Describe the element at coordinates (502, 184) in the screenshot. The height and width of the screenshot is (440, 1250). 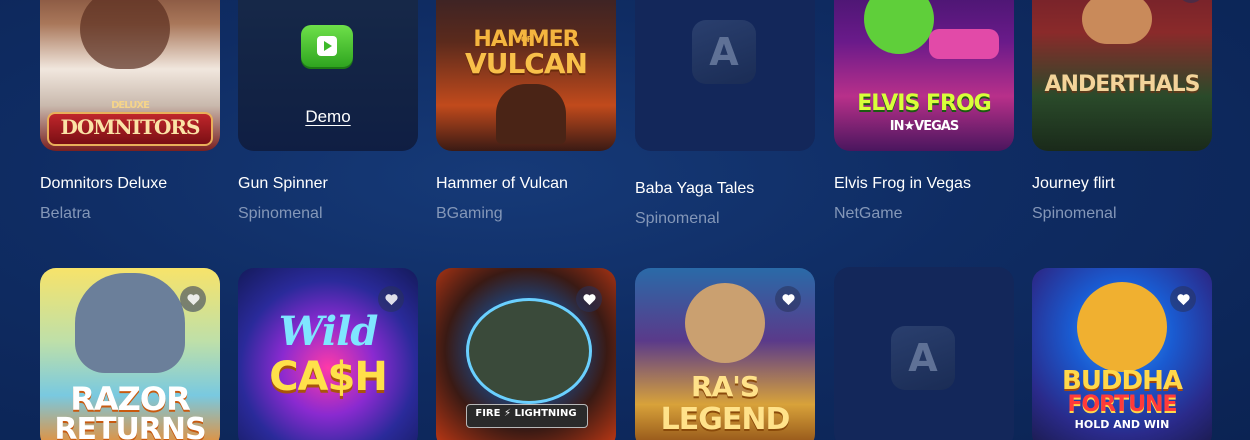
I see `game-title: Hammer of Vulcan` at that location.